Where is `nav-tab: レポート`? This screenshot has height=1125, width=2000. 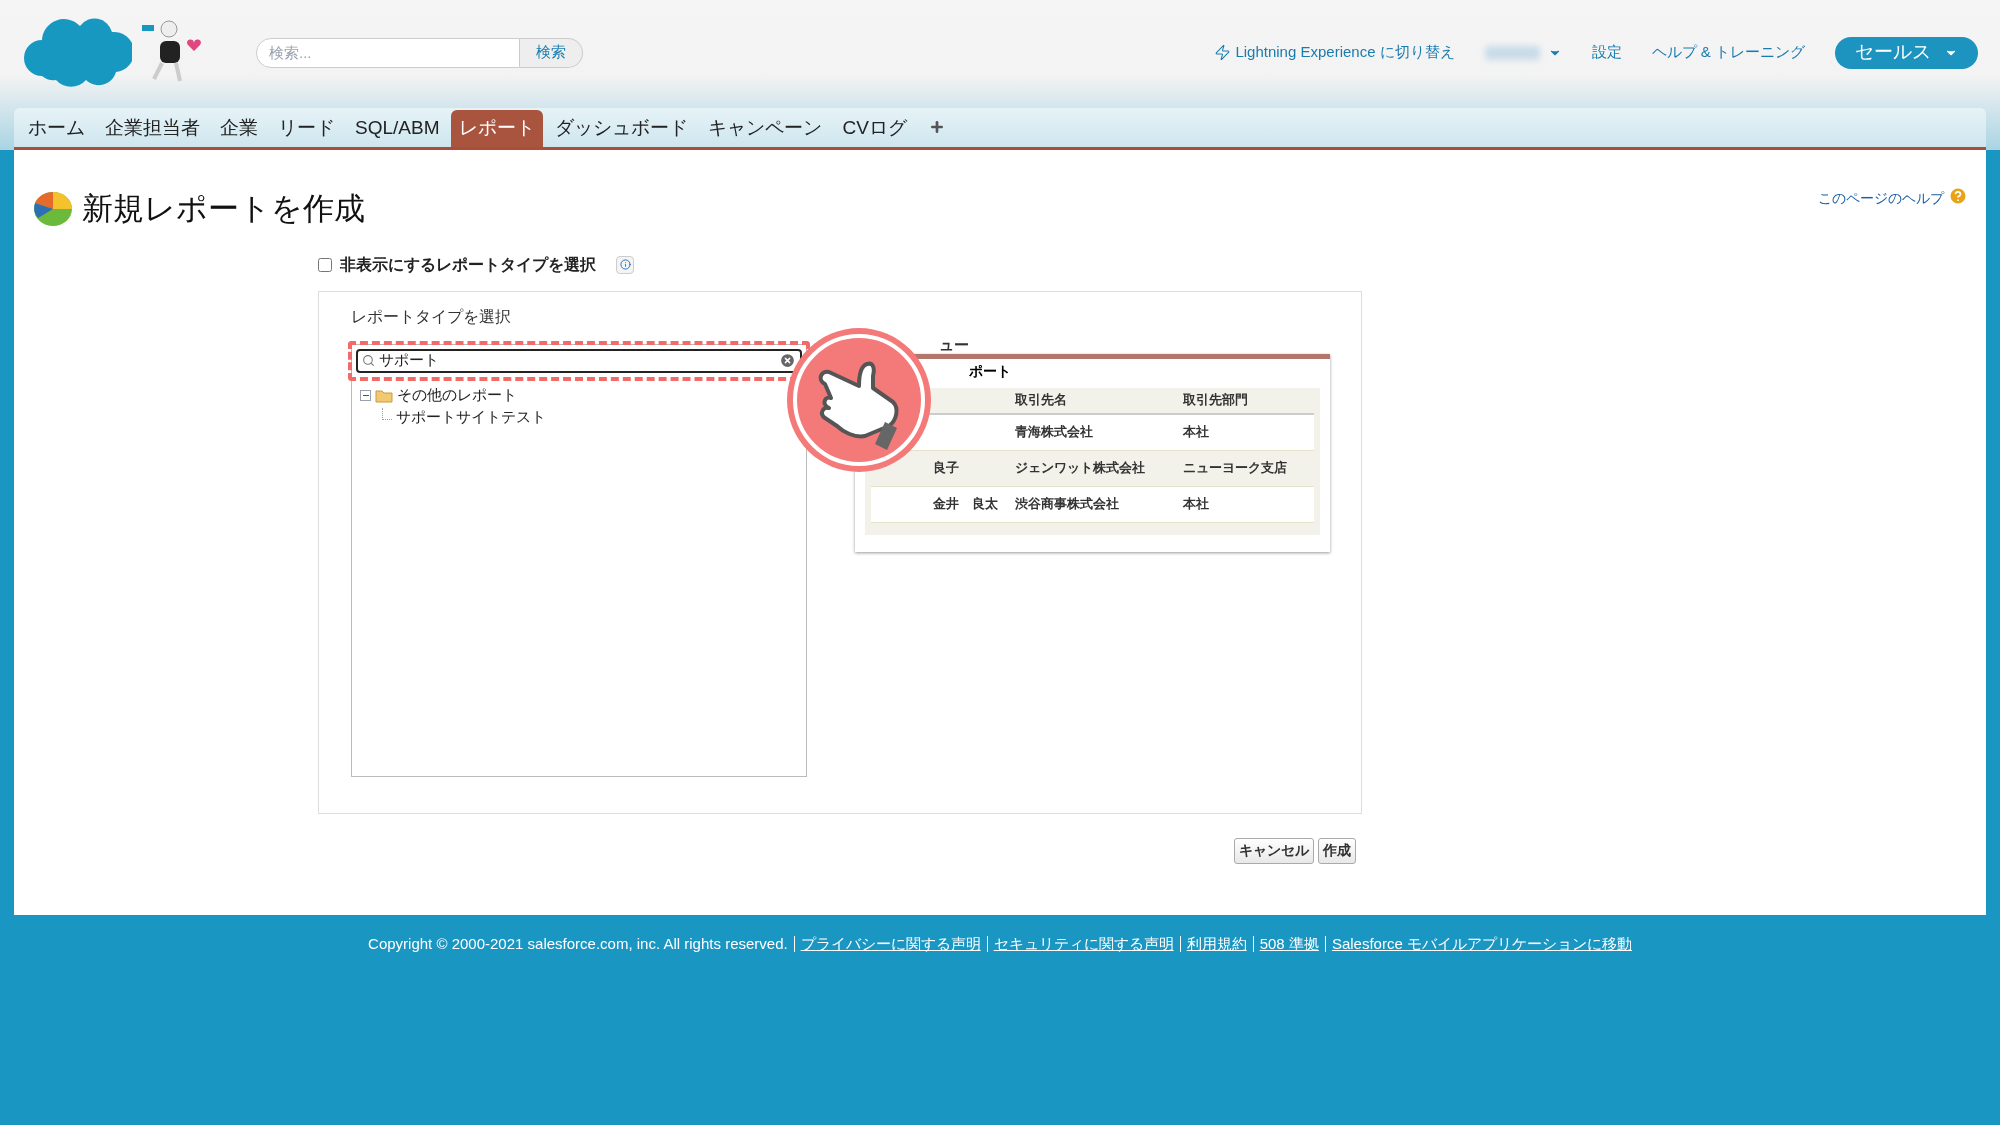
nav-tab: レポート is located at coordinates (497, 128).